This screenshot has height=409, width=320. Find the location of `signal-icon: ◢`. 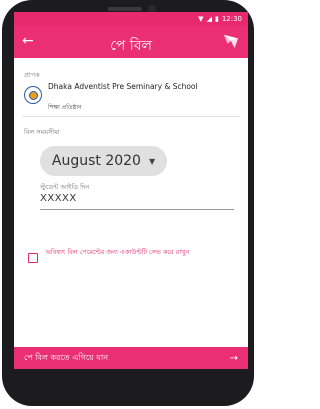

signal-icon: ◢ is located at coordinates (209, 19).